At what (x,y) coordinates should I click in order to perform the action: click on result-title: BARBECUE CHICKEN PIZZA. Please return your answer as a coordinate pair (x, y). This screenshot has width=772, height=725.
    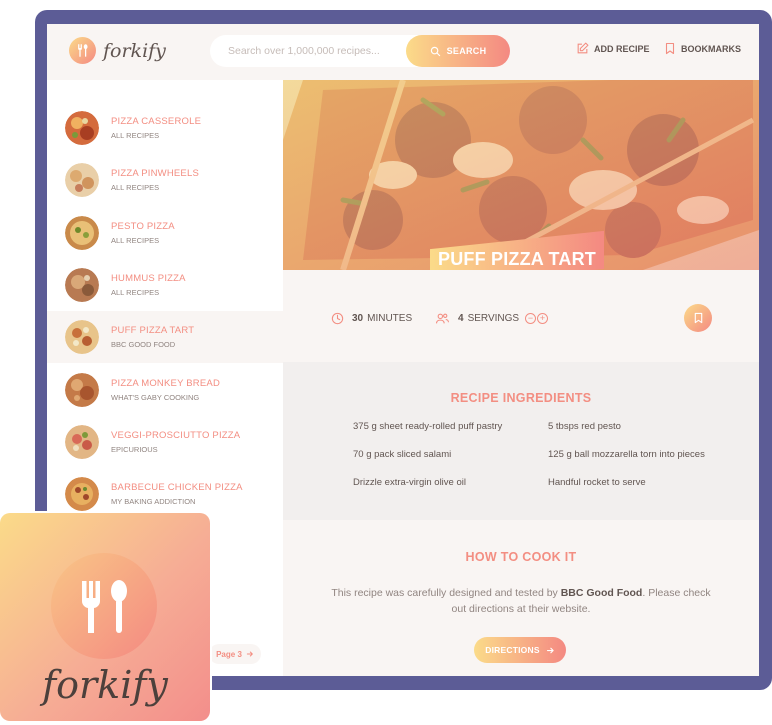
    Looking at the image, I should click on (177, 488).